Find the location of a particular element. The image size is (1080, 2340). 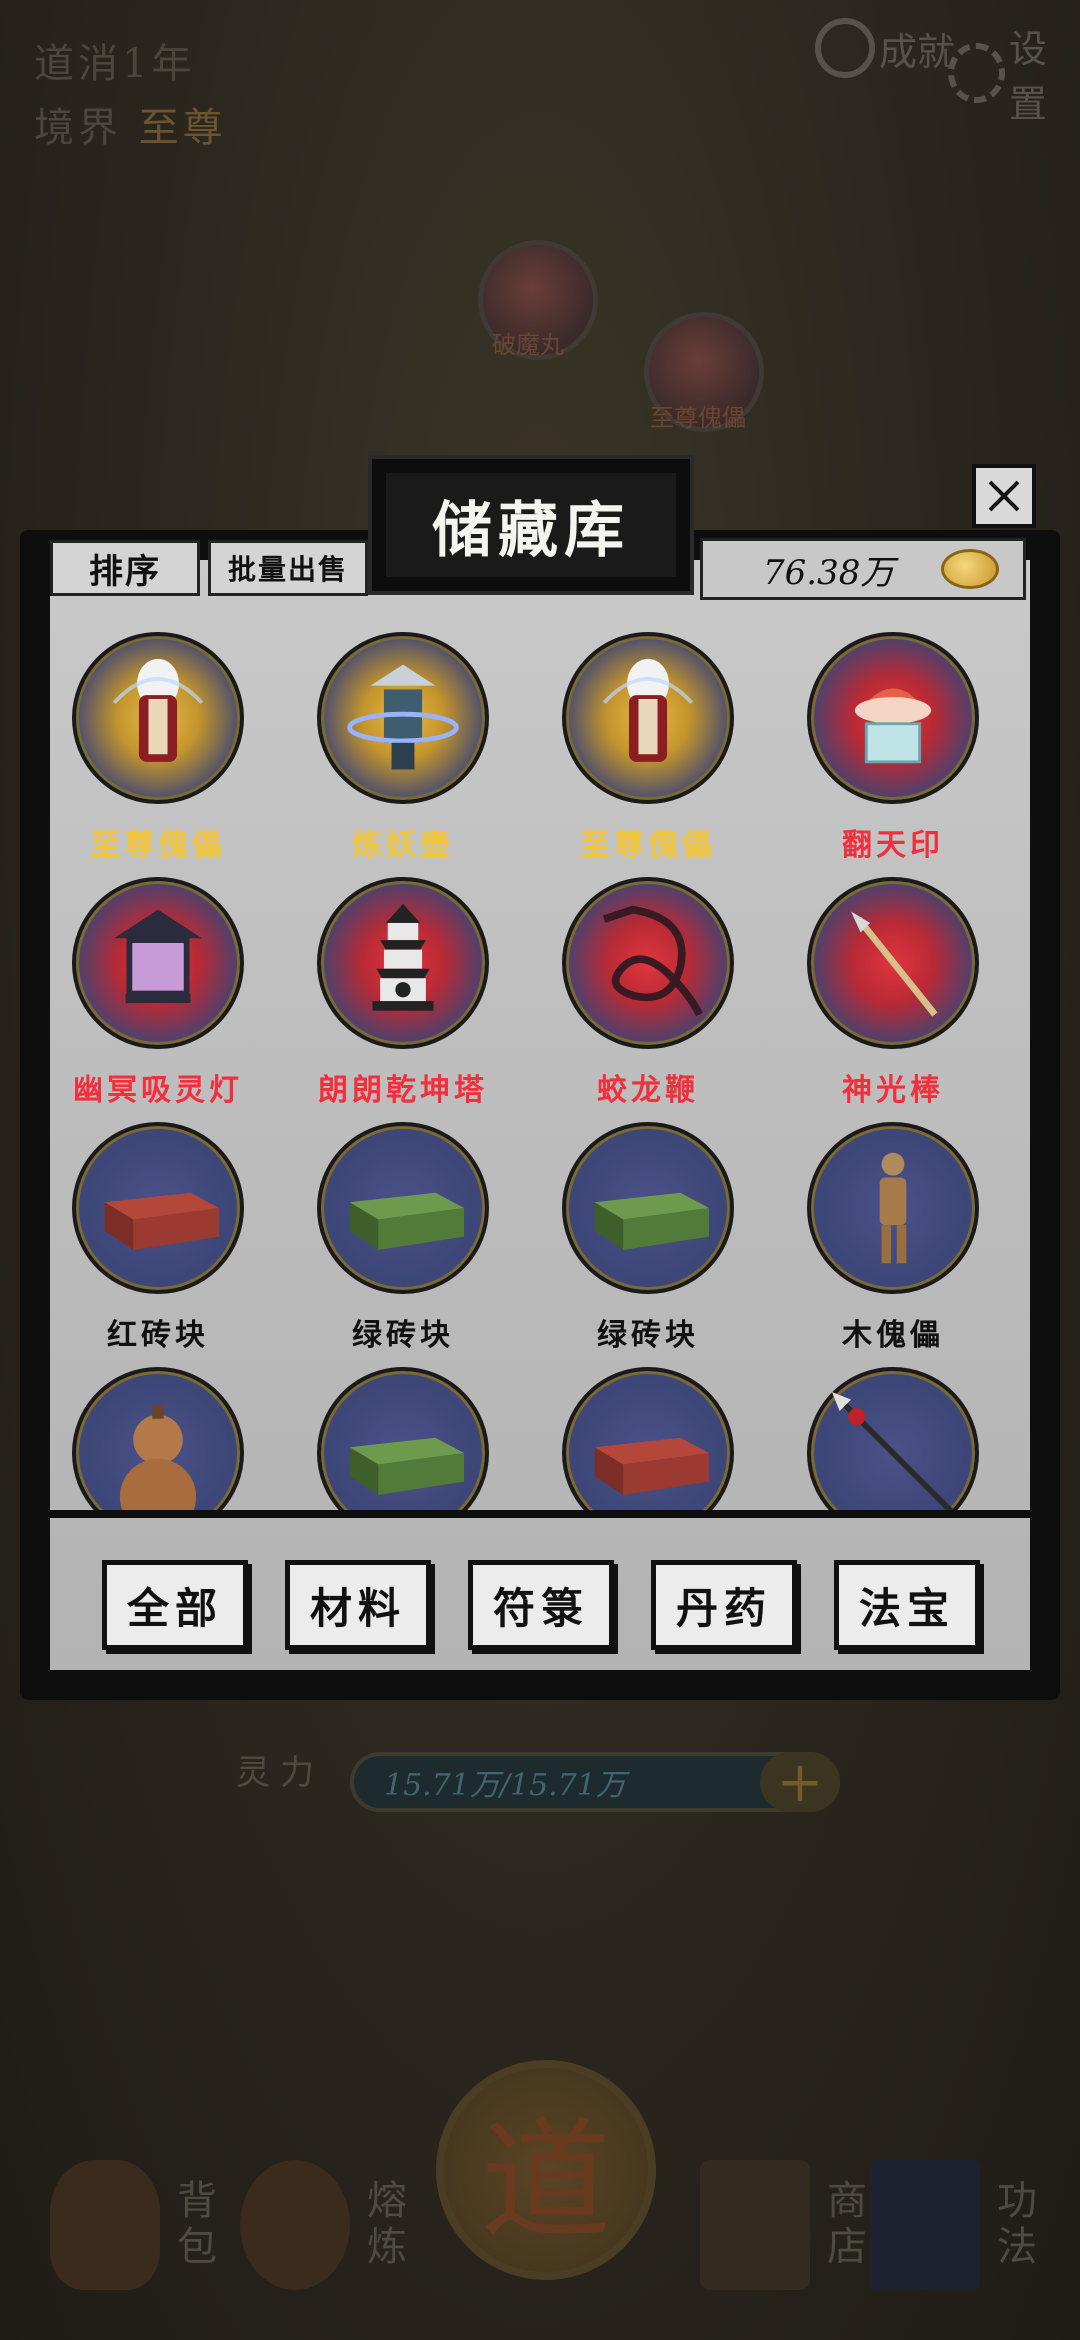

lamp-icon is located at coordinates (158, 956).